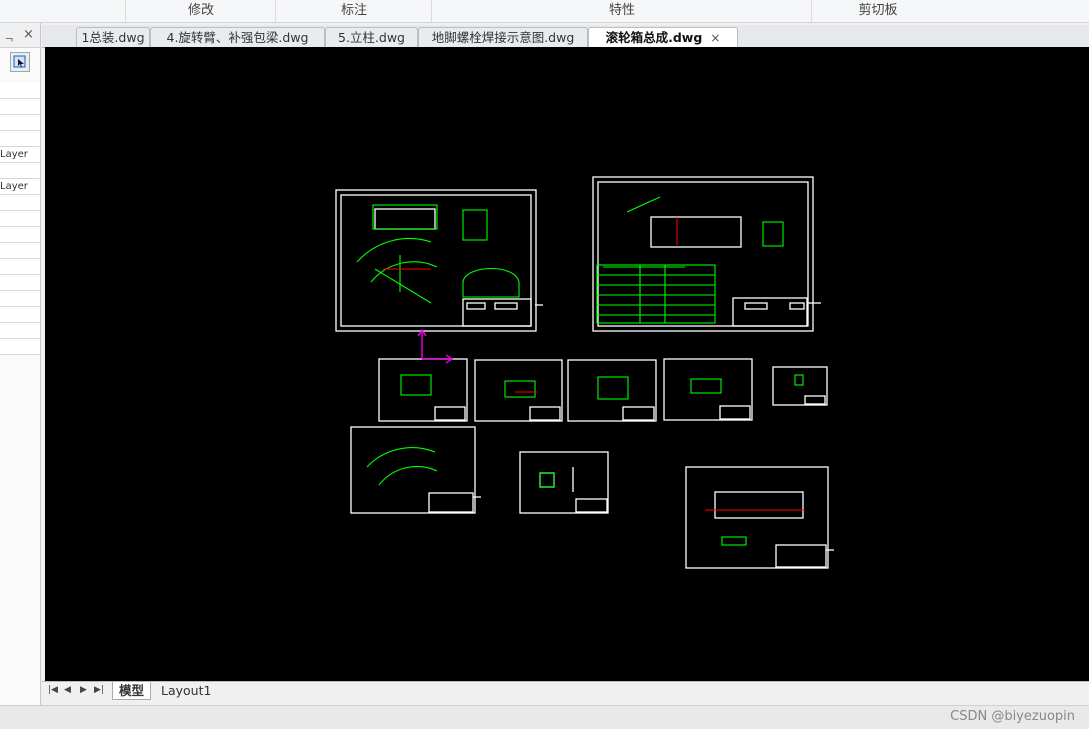 The width and height of the screenshot is (1089, 729). I want to click on layer-state-button, so click(20, 62).